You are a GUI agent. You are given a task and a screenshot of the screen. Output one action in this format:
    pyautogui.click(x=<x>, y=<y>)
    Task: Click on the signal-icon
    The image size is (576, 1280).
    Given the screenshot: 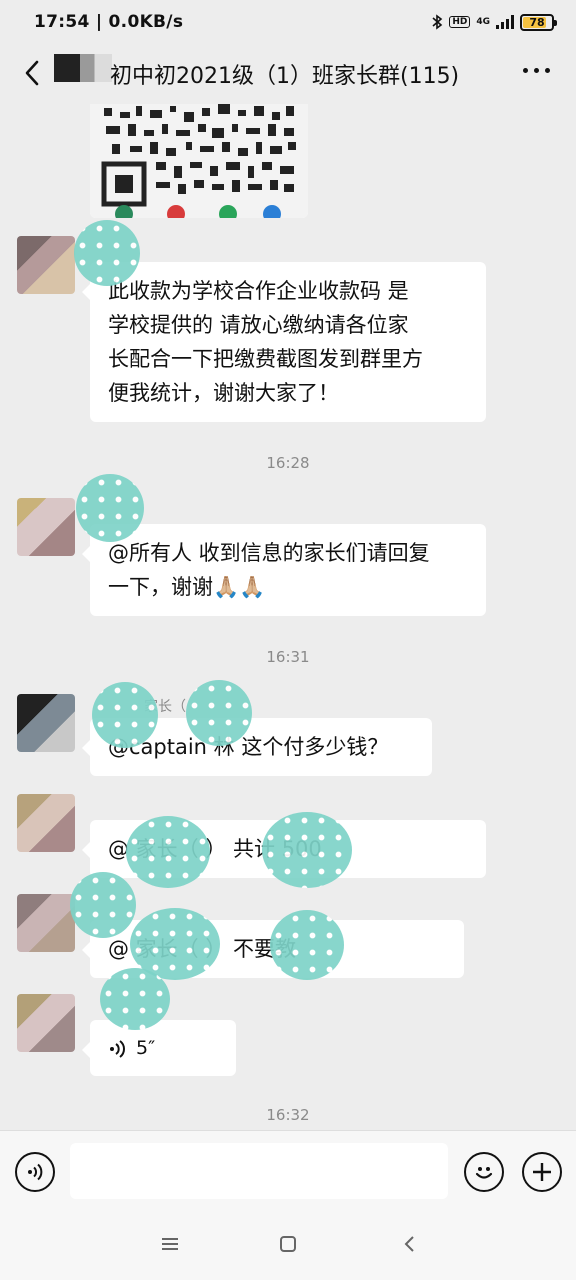 What is the action you would take?
    pyautogui.click(x=505, y=22)
    